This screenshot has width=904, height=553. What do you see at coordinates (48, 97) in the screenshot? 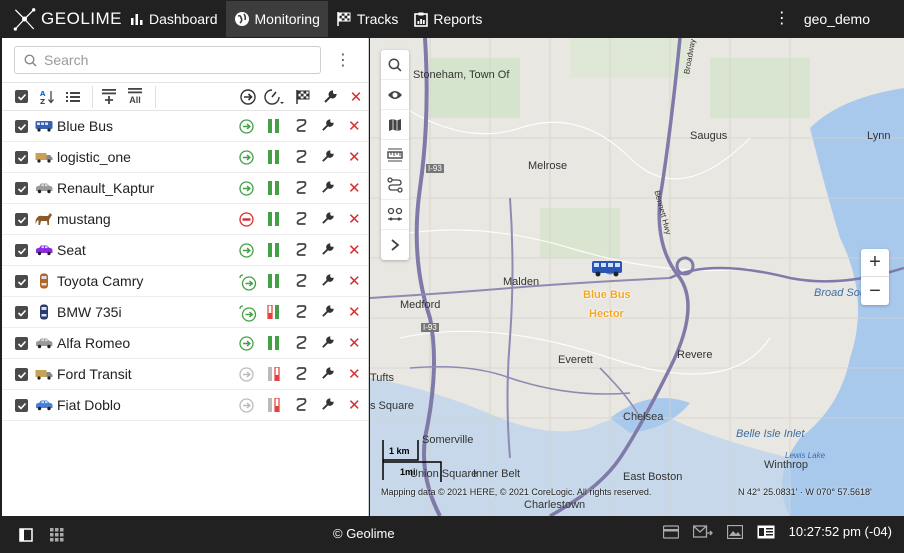
I see `sort-az-icon: AZ` at bounding box center [48, 97].